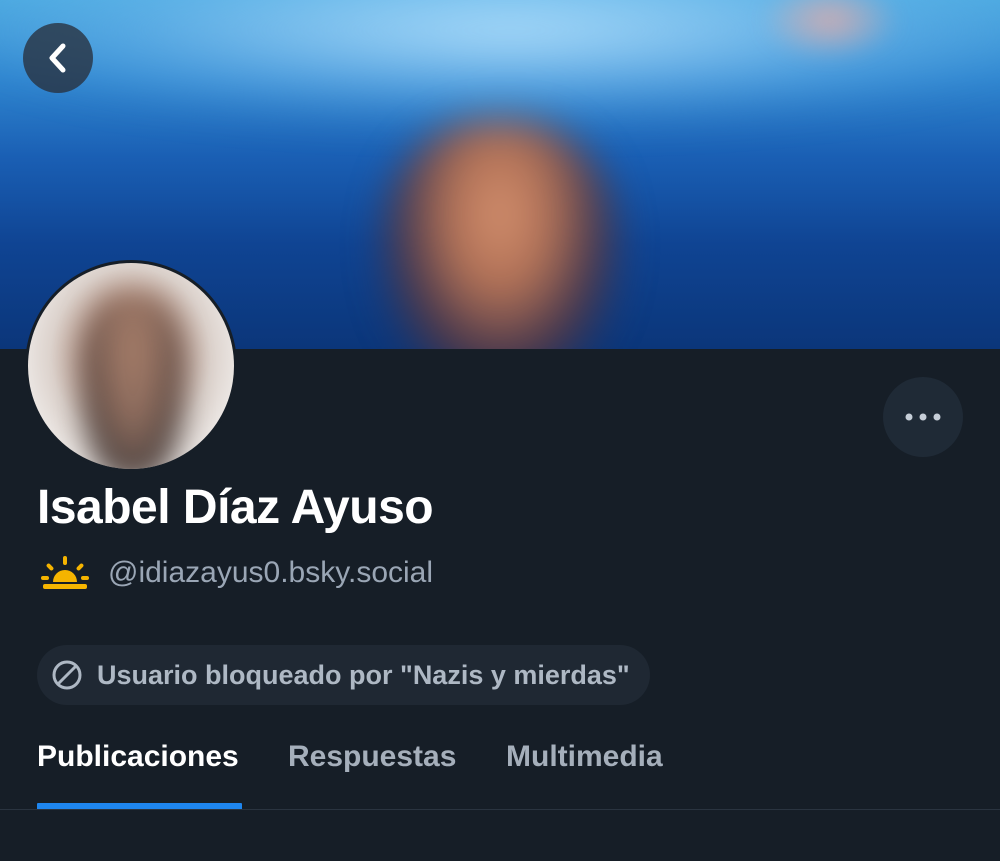 This screenshot has width=1000, height=861. Describe the element at coordinates (133, 381) in the screenshot. I see `avatar-blur` at that location.